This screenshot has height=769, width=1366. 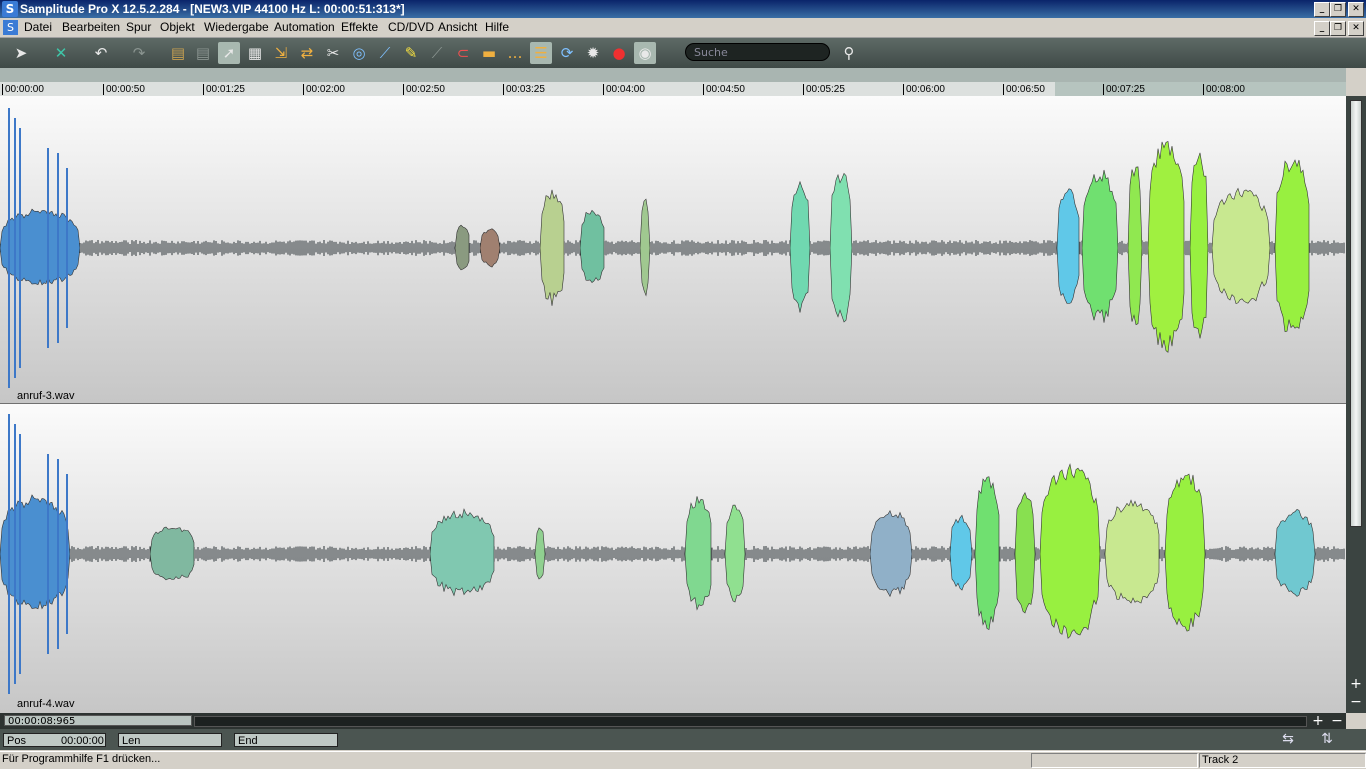 What do you see at coordinates (411, 27) in the screenshot?
I see `menu-cd-dvd: CD/DVD` at bounding box center [411, 27].